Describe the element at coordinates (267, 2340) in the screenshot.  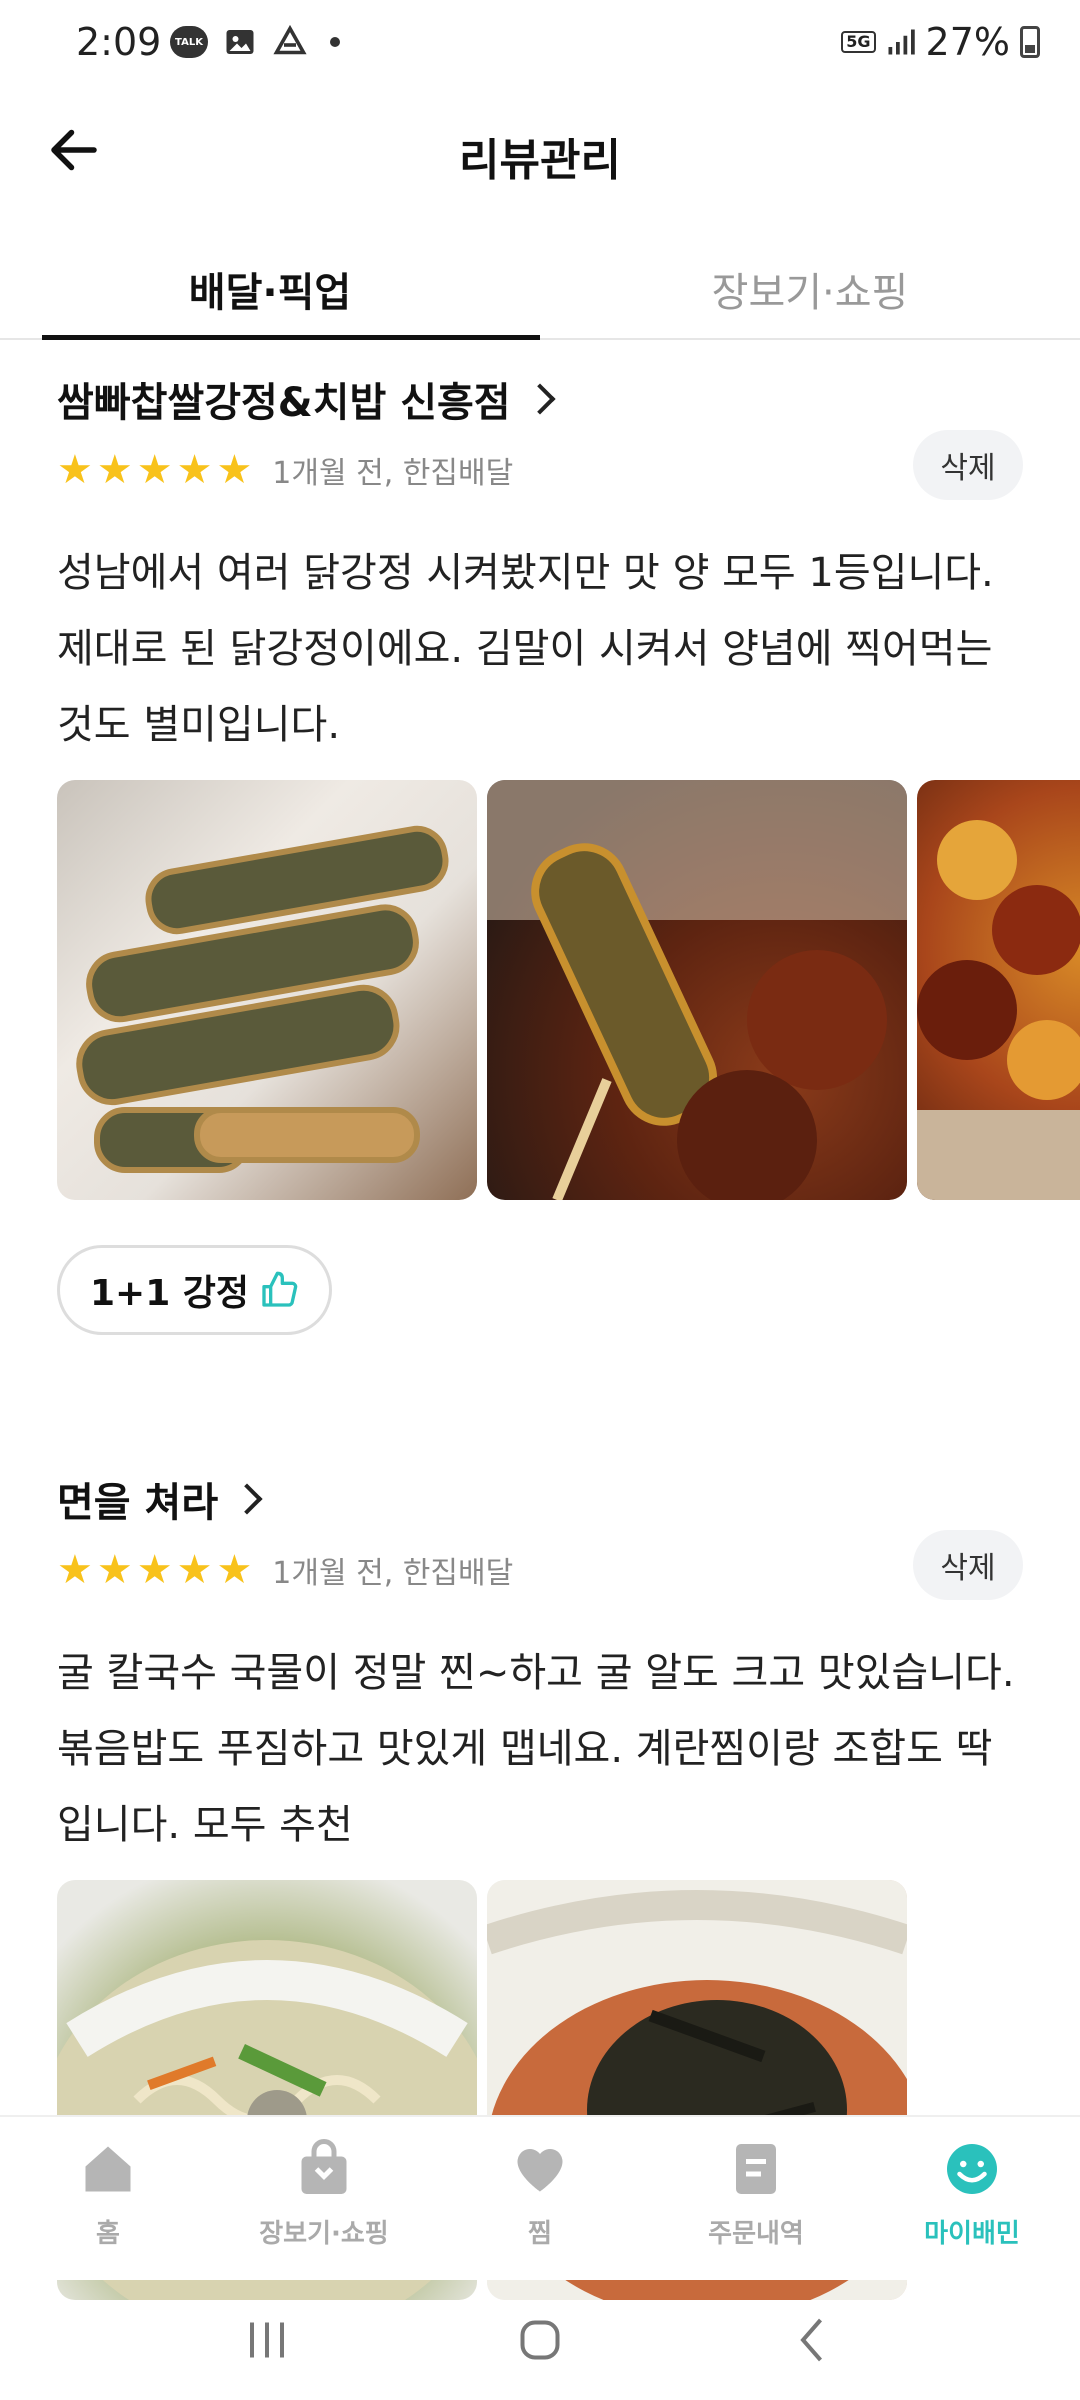
I see `recent-apps-icon` at that location.